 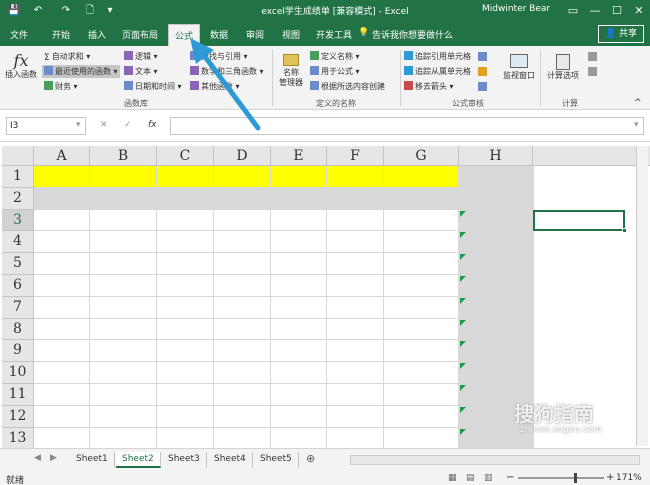 What do you see at coordinates (110, 11) in the screenshot?
I see `customize-toolbar-icon: ▾` at bounding box center [110, 11].